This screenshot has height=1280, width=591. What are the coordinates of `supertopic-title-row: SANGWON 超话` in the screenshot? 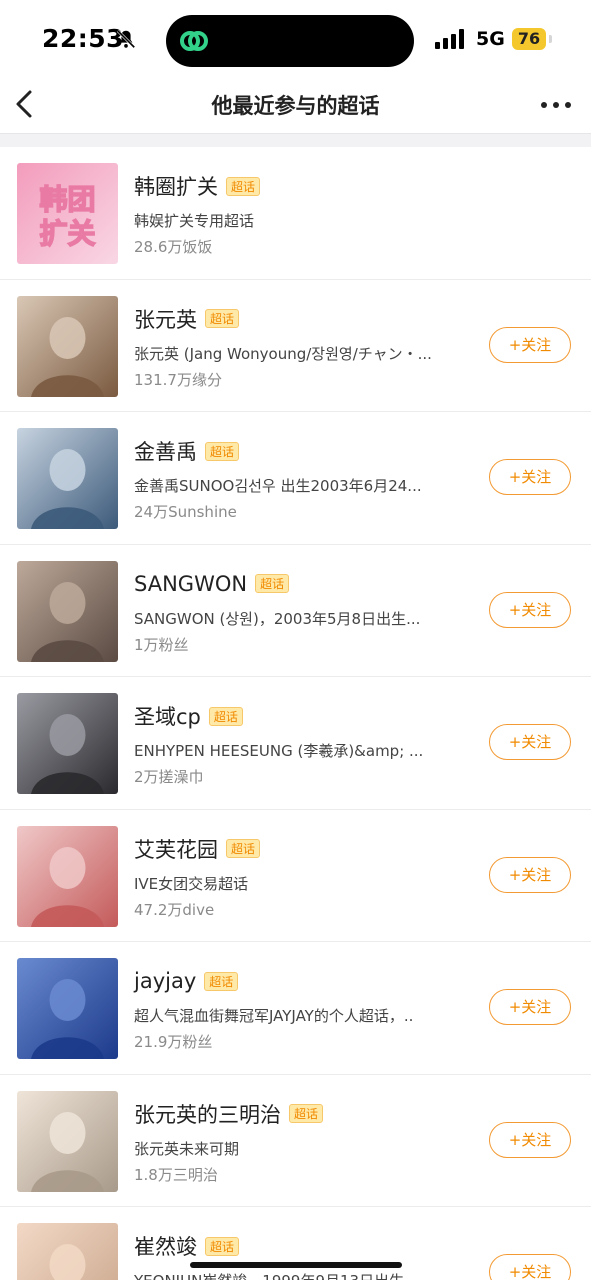 It's located at (212, 584).